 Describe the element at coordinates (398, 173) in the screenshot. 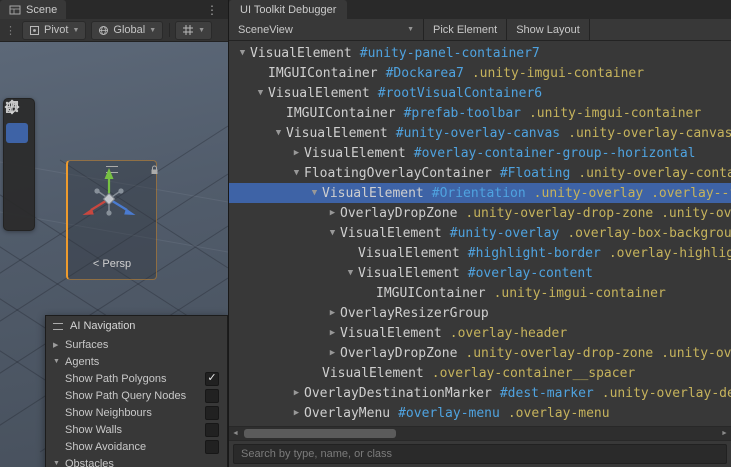

I see `element-type: FloatingOverlayContainer` at that location.